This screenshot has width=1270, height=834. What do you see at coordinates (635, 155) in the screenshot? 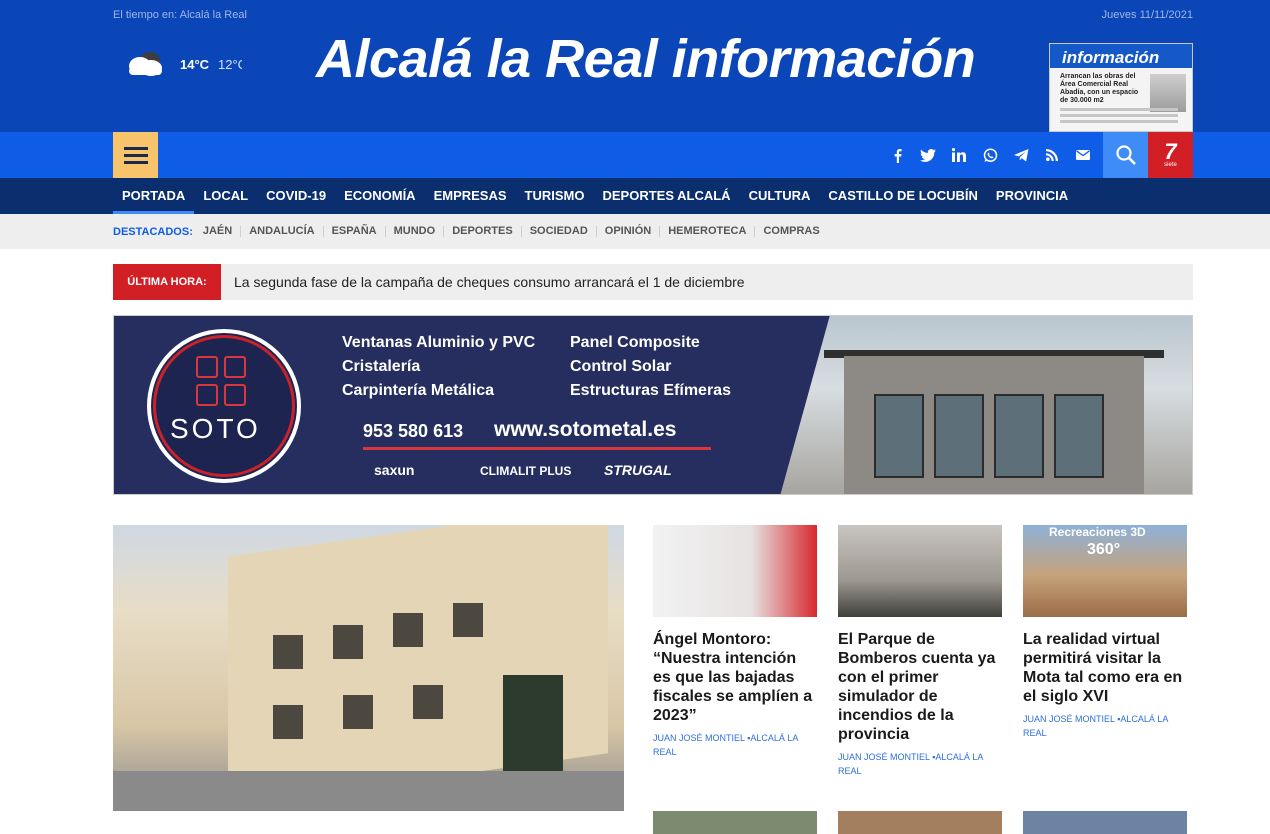
I see `nav-bar: 7 siete` at bounding box center [635, 155].